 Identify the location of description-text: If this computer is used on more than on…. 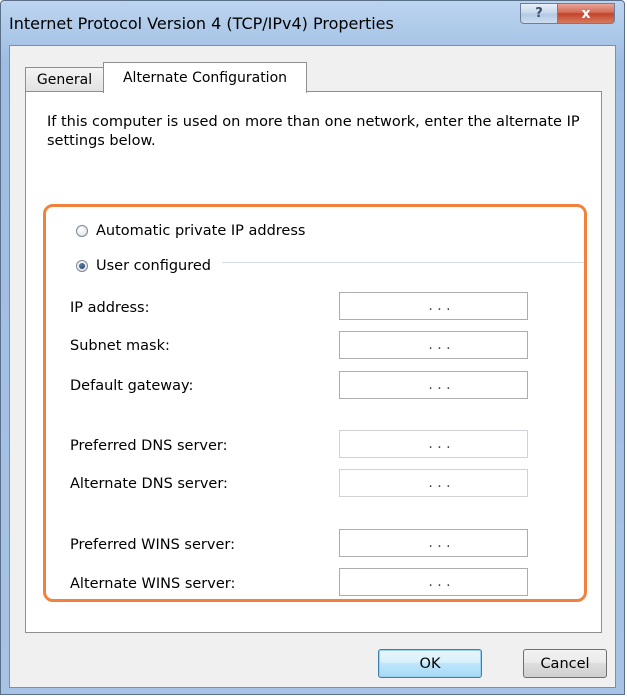
(313, 131).